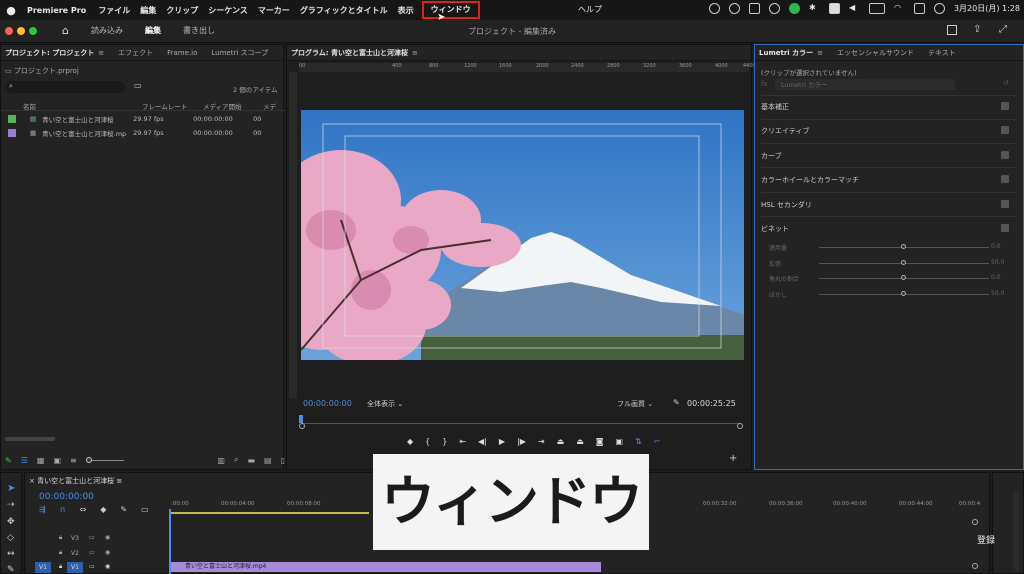 The width and height of the screenshot is (1024, 574). Describe the element at coordinates (274, 10) in the screenshot. I see `menu-marker: マーカー` at that location.